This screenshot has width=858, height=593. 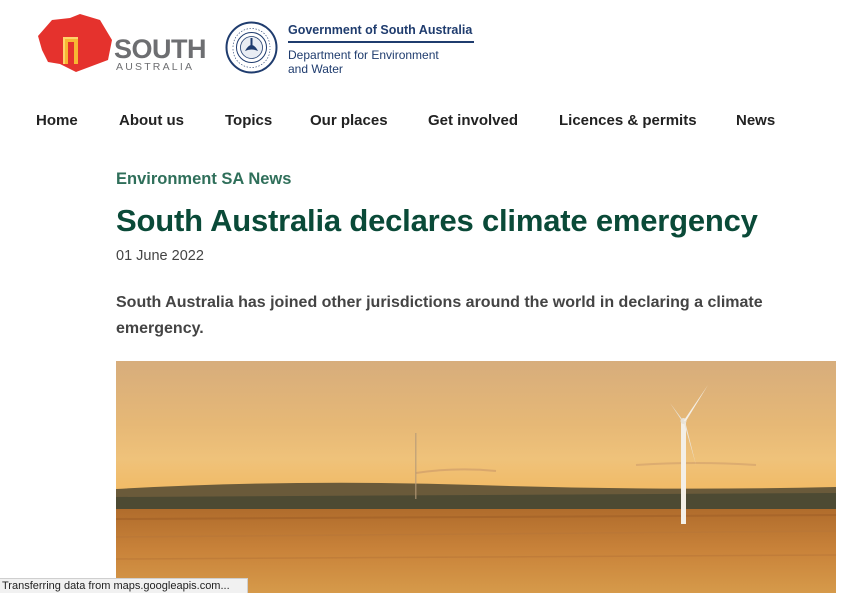 I want to click on government-title: Government of South Australia, so click(x=380, y=30).